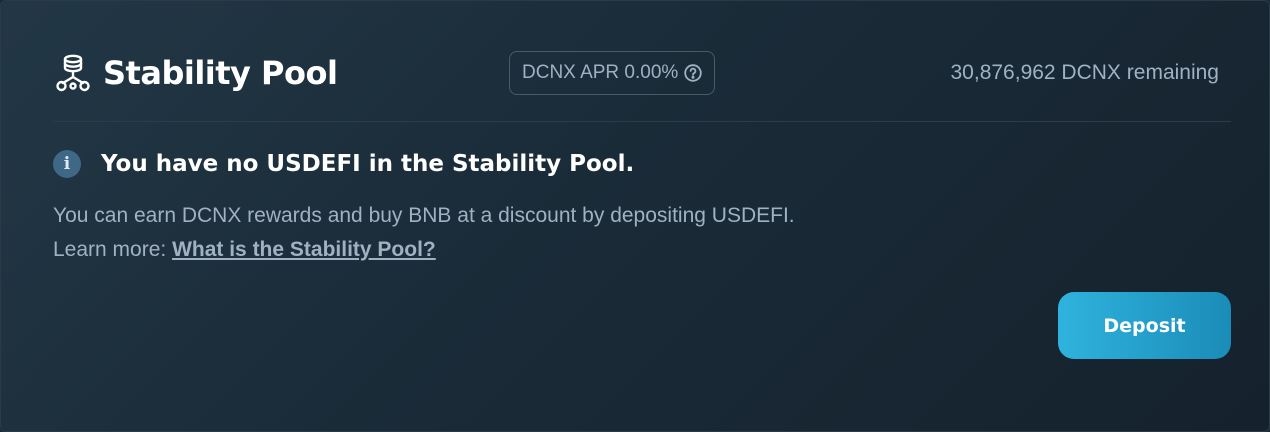 The height and width of the screenshot is (432, 1270). I want to click on page-title: Stability Pool, so click(220, 73).